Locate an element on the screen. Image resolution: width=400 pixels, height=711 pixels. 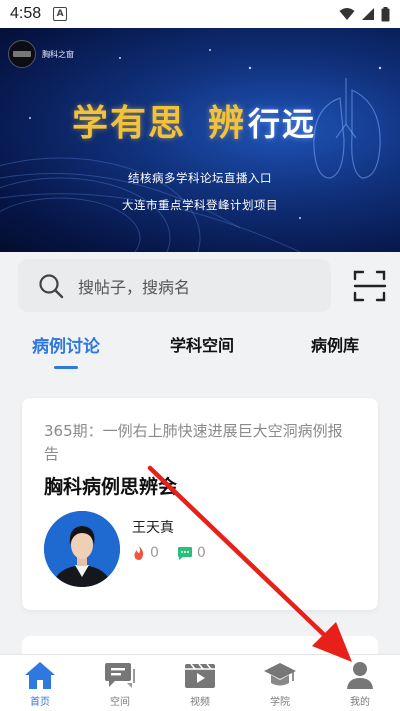
banner-title-part3: 行远 is located at coordinates (282, 124).